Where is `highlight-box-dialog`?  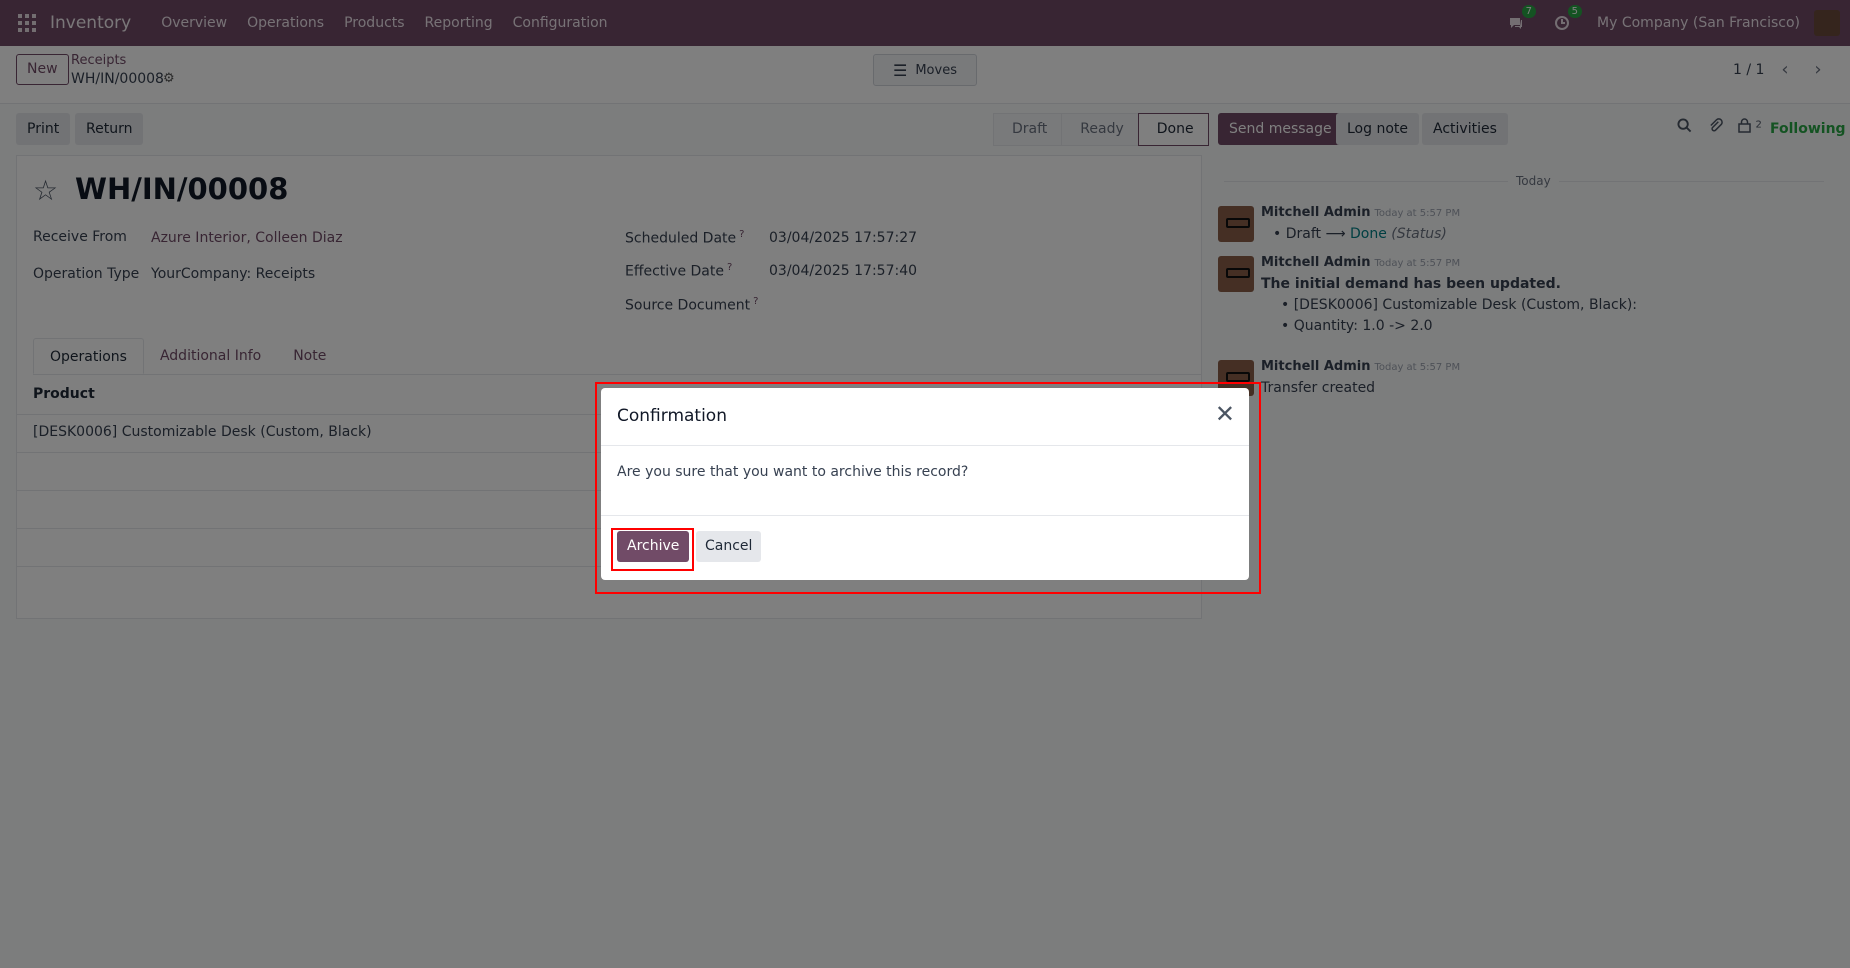
highlight-box-dialog is located at coordinates (928, 488).